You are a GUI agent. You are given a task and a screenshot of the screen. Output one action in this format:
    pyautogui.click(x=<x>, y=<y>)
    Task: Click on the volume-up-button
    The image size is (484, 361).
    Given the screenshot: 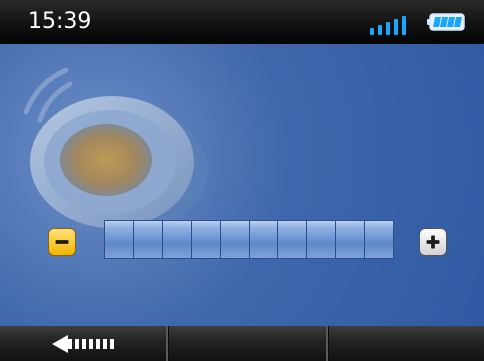 What is the action you would take?
    pyautogui.click(x=433, y=242)
    